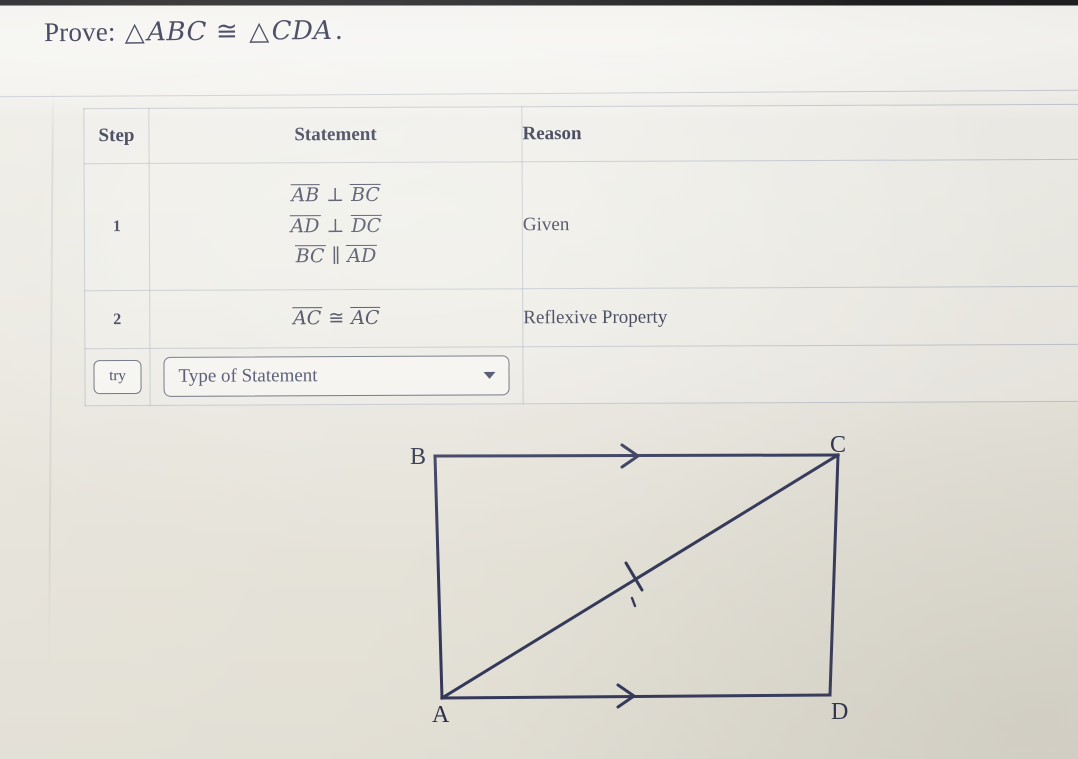  What do you see at coordinates (339, 30) in the screenshot?
I see `period: .` at bounding box center [339, 30].